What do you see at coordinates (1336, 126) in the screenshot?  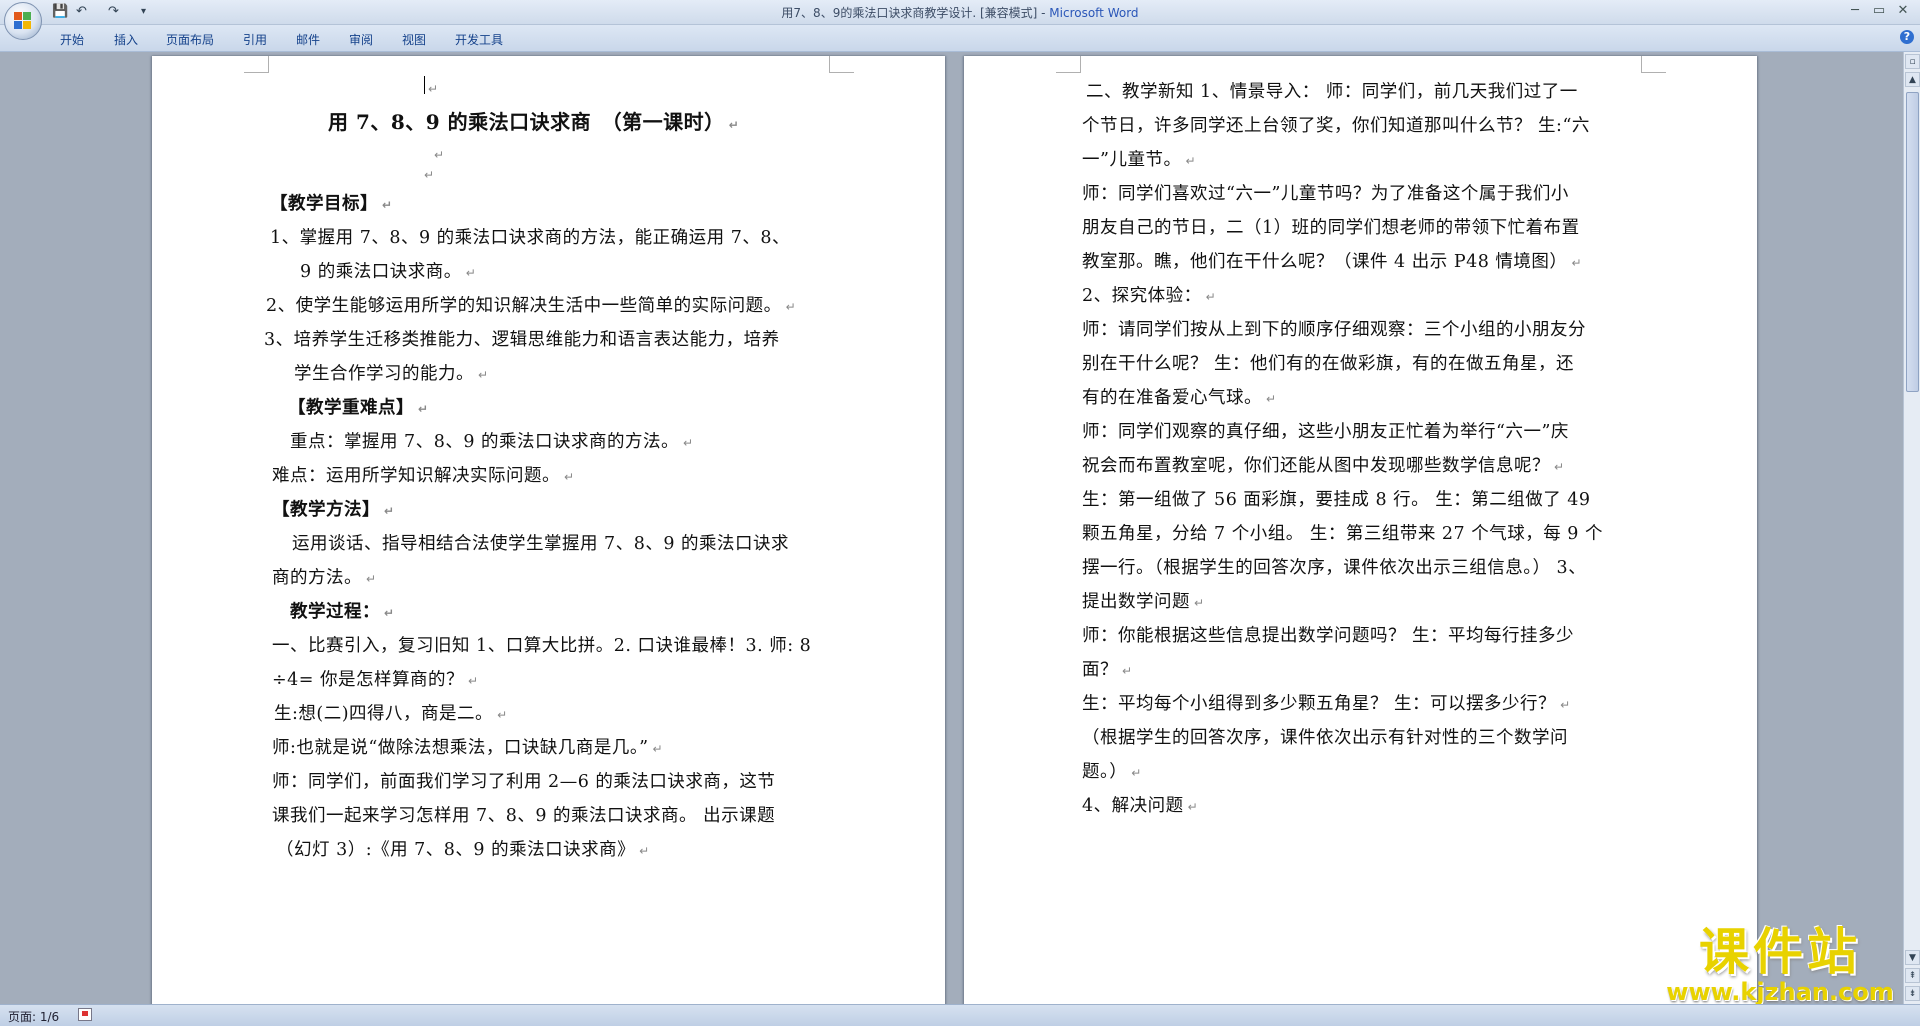 I see `body-line: 个节日，许多同学还上台领了奖，你们知道那叫什么节？ 生:“六` at bounding box center [1336, 126].